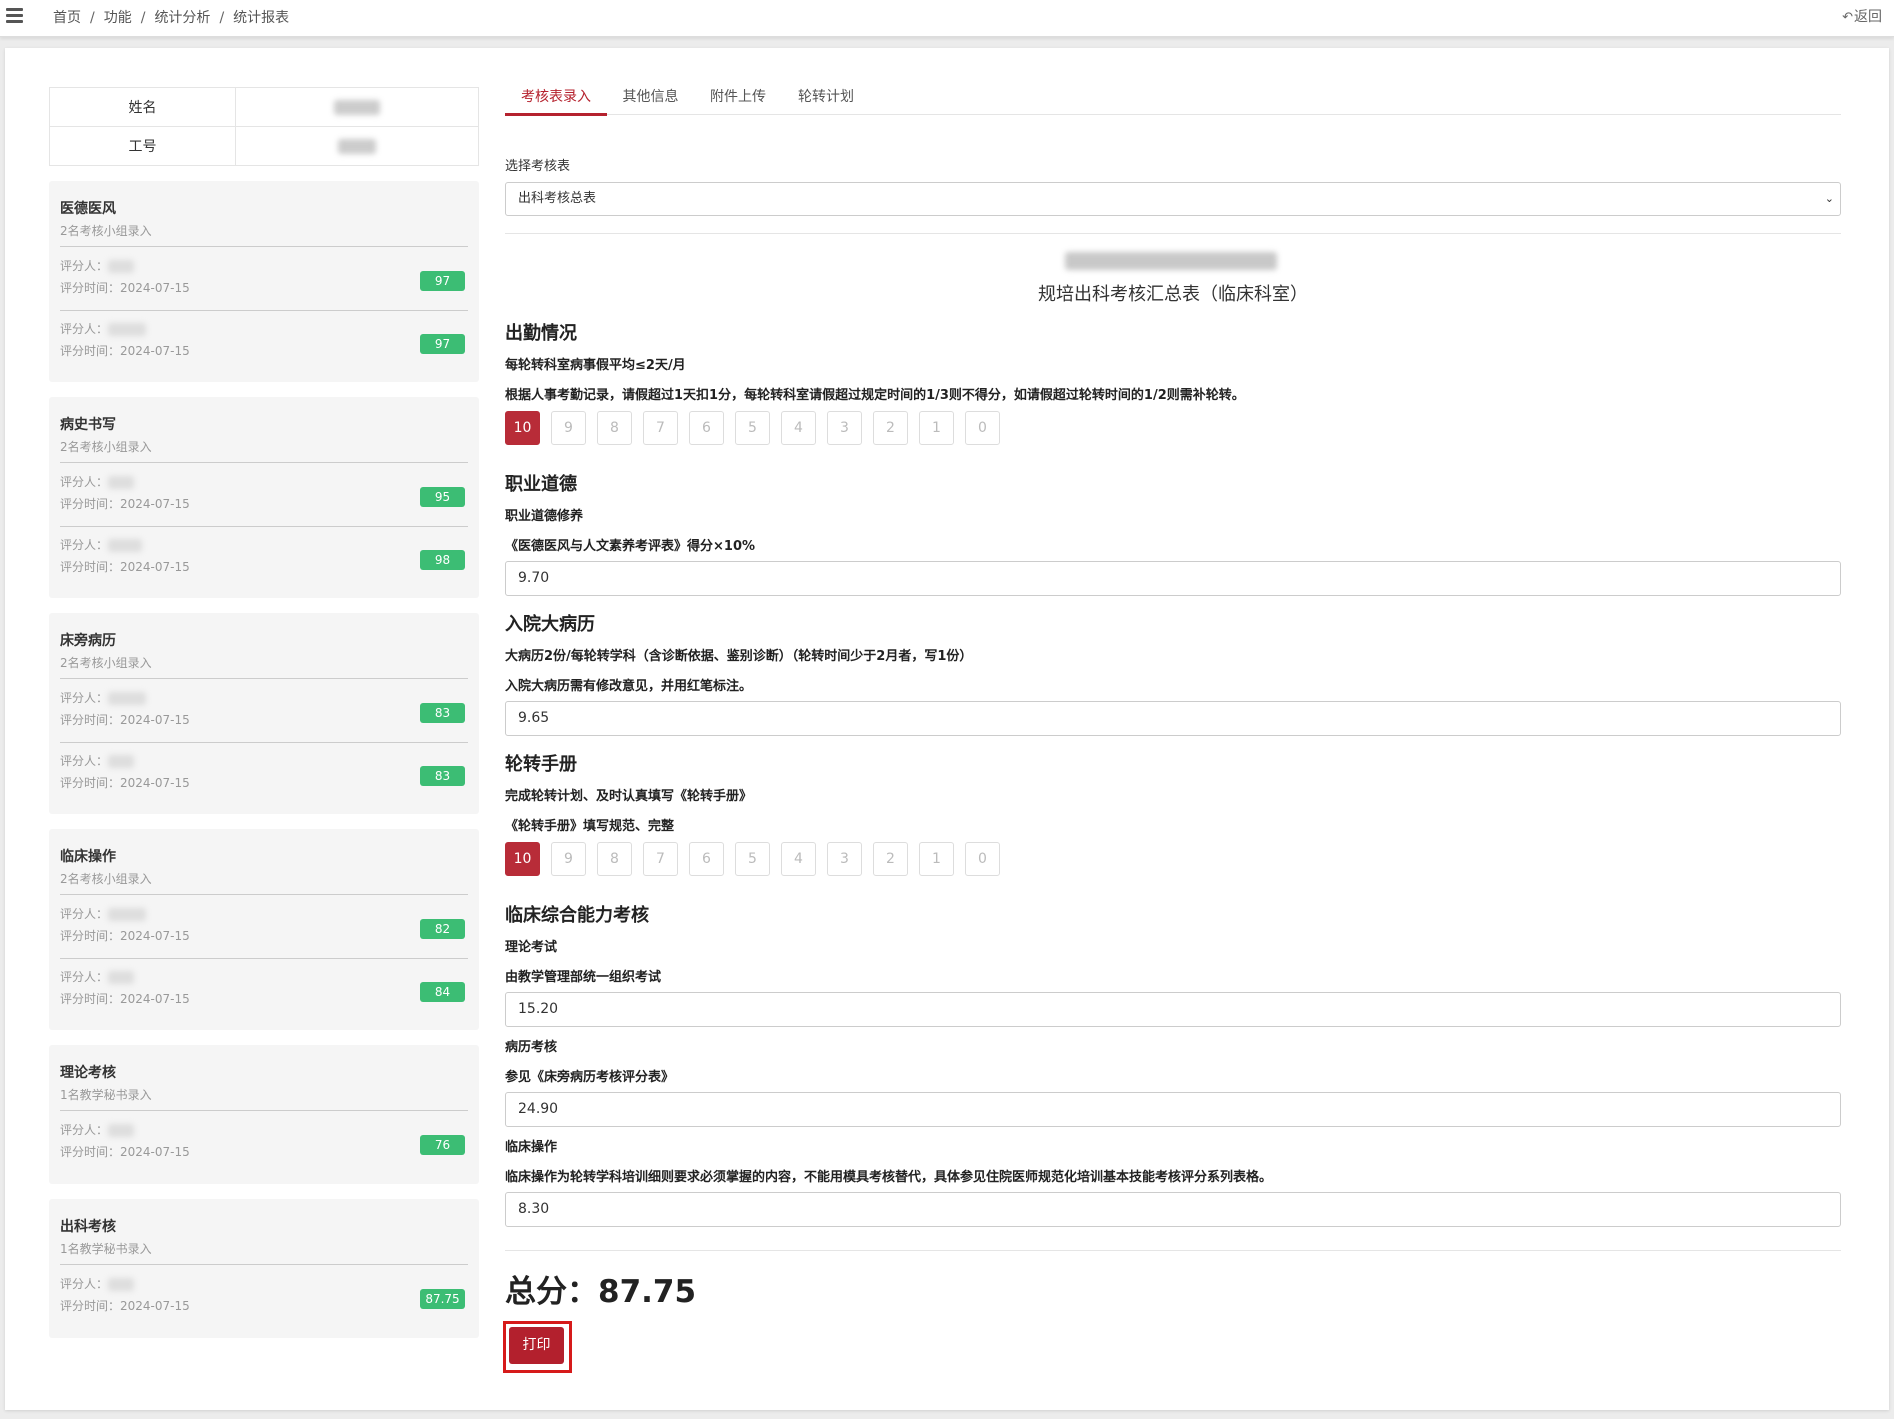 This screenshot has height=1419, width=1894. I want to click on redacted-hospital-name, so click(1171, 261).